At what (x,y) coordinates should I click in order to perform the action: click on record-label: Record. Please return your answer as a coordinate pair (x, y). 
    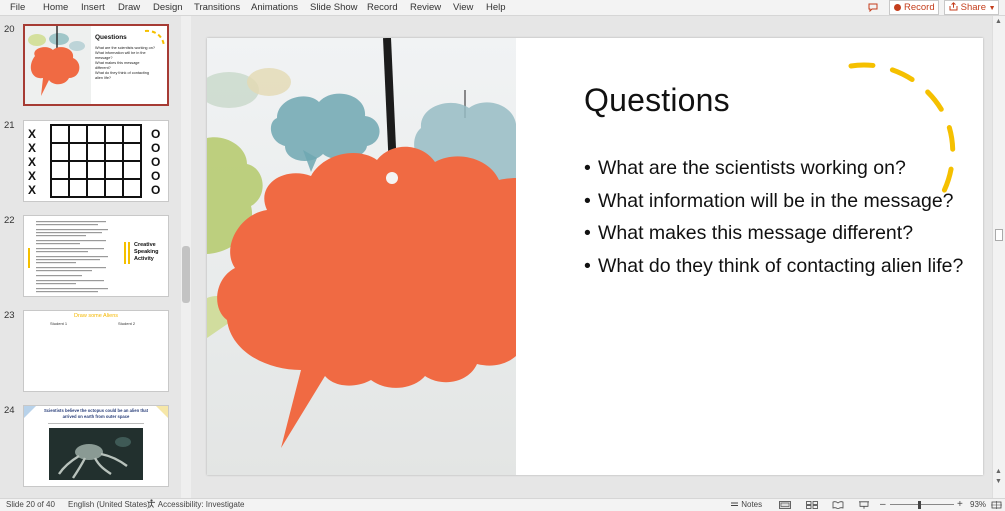
    Looking at the image, I should click on (919, 7).